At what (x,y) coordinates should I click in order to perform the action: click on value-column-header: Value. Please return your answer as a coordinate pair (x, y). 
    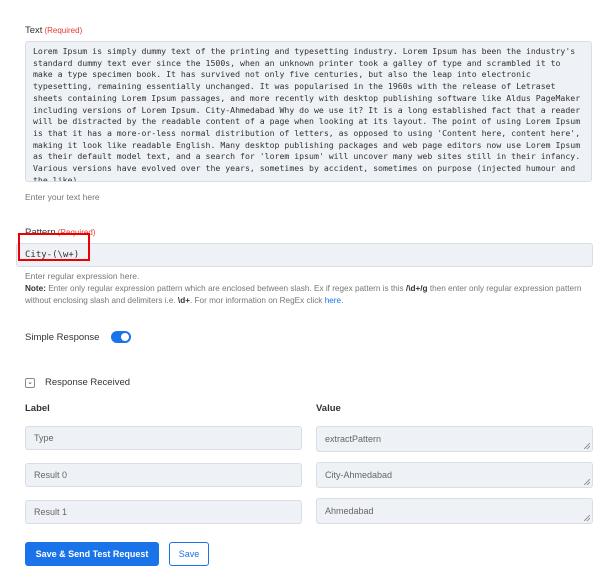
    Looking at the image, I should click on (328, 408).